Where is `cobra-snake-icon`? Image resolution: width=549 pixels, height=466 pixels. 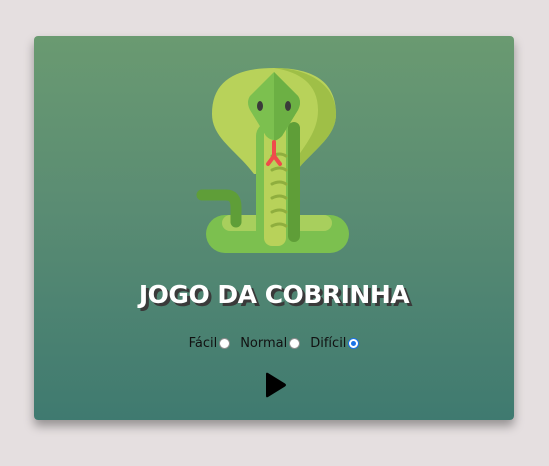
cobra-snake-icon is located at coordinates (272, 160).